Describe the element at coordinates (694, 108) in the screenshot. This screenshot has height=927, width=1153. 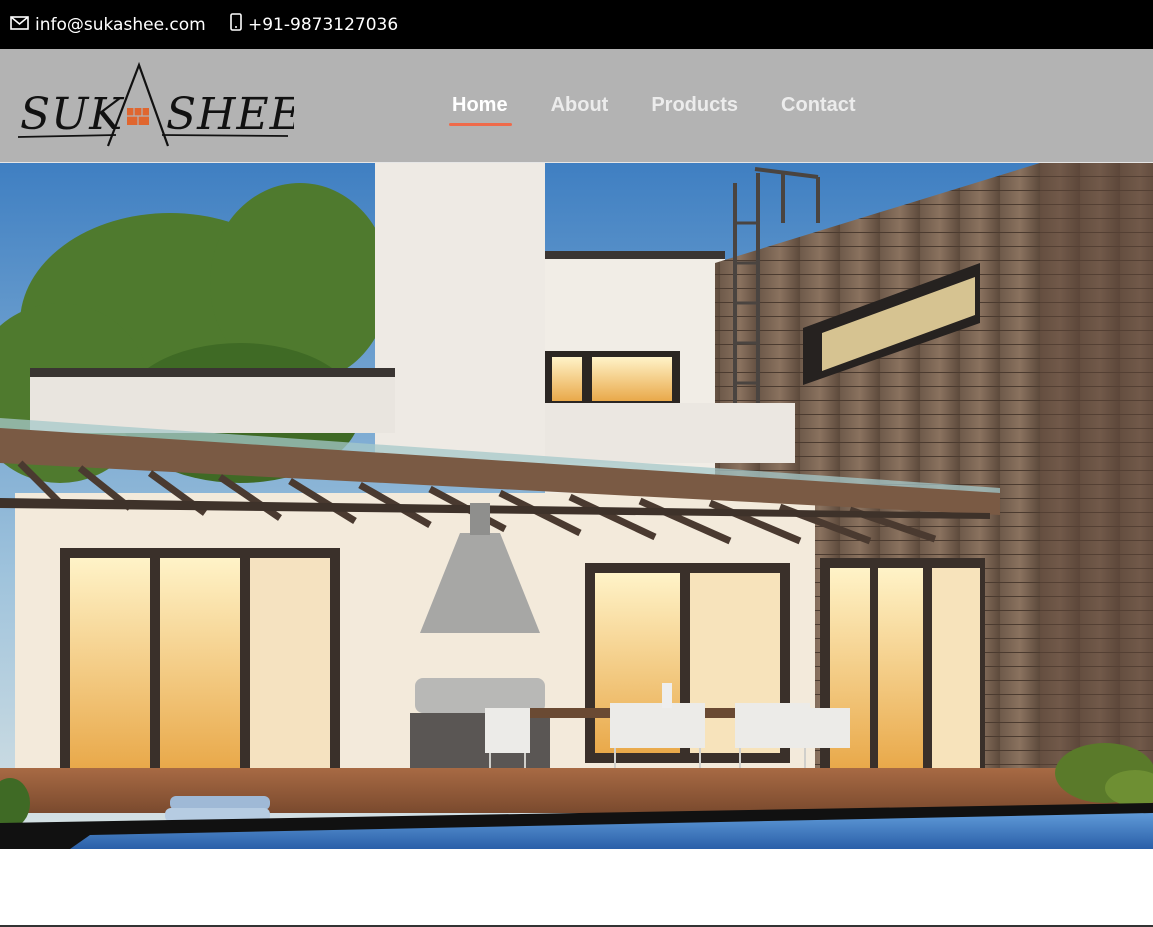
I see `nav-products: Products` at that location.